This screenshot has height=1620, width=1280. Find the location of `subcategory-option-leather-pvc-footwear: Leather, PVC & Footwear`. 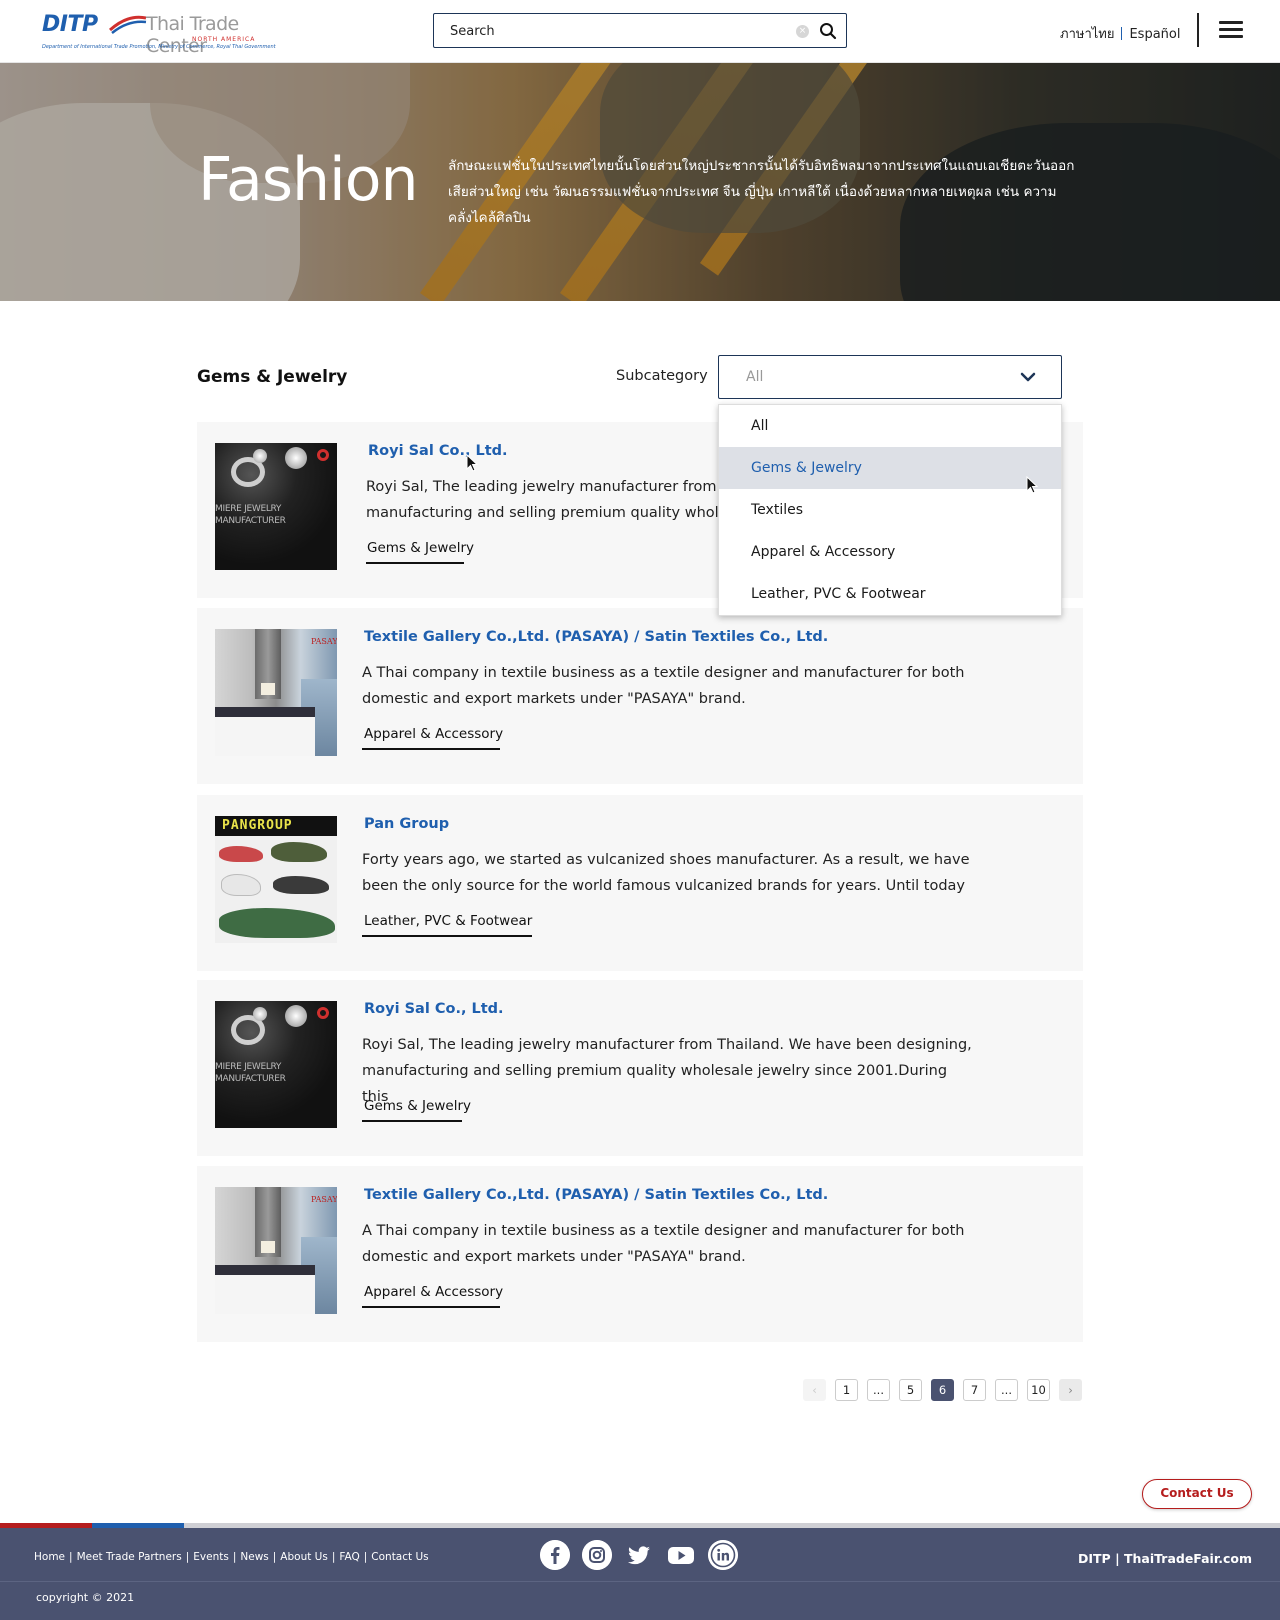

subcategory-option-leather-pvc-footwear: Leather, PVC & Footwear is located at coordinates (890, 594).